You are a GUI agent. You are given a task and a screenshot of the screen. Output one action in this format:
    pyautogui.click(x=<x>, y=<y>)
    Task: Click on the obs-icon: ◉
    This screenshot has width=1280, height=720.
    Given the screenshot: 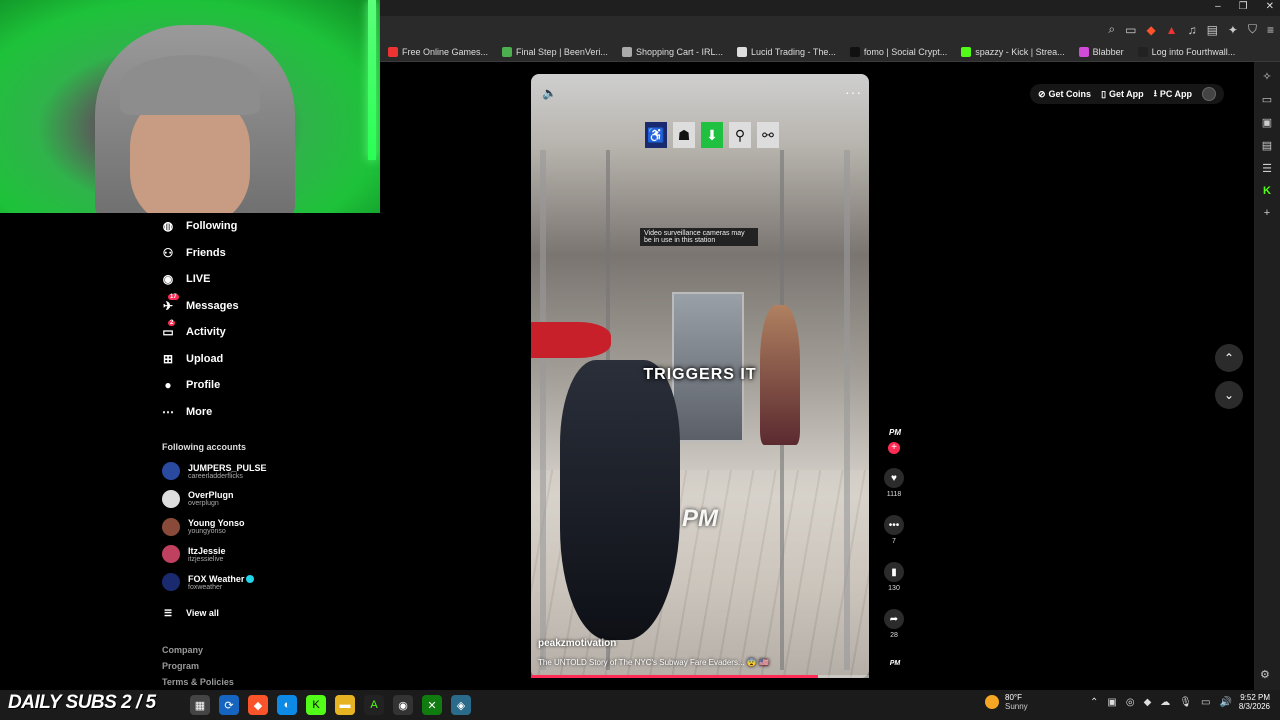 What is the action you would take?
    pyautogui.click(x=403, y=705)
    